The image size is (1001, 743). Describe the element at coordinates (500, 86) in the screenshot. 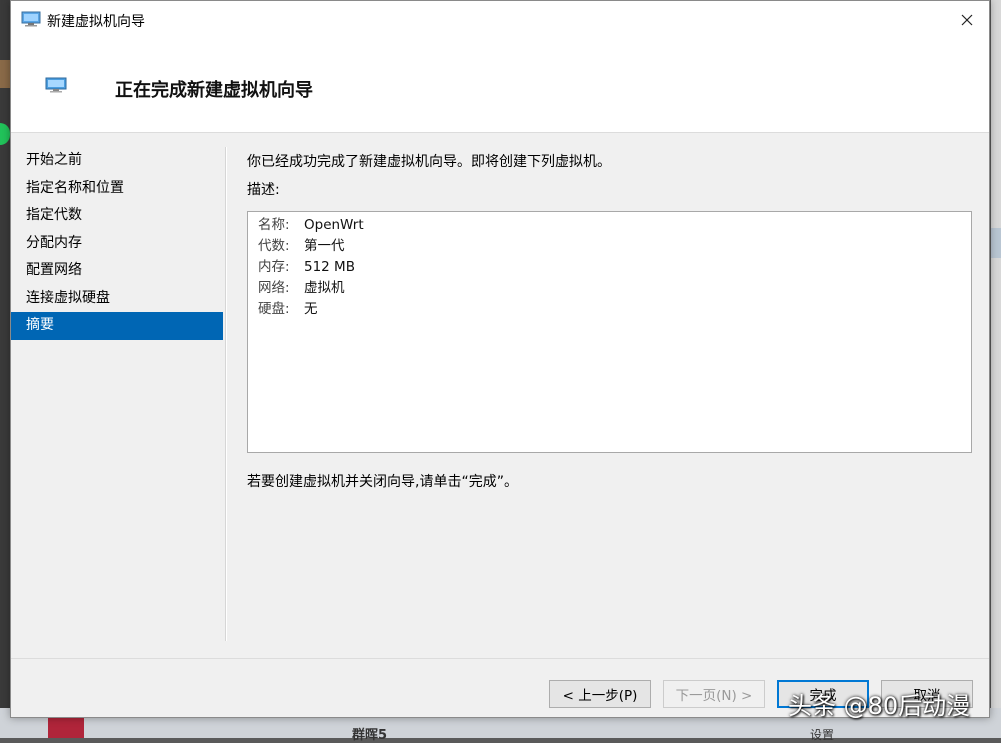

I see `wizard-header: 正在完成新建虚拟机向导` at that location.